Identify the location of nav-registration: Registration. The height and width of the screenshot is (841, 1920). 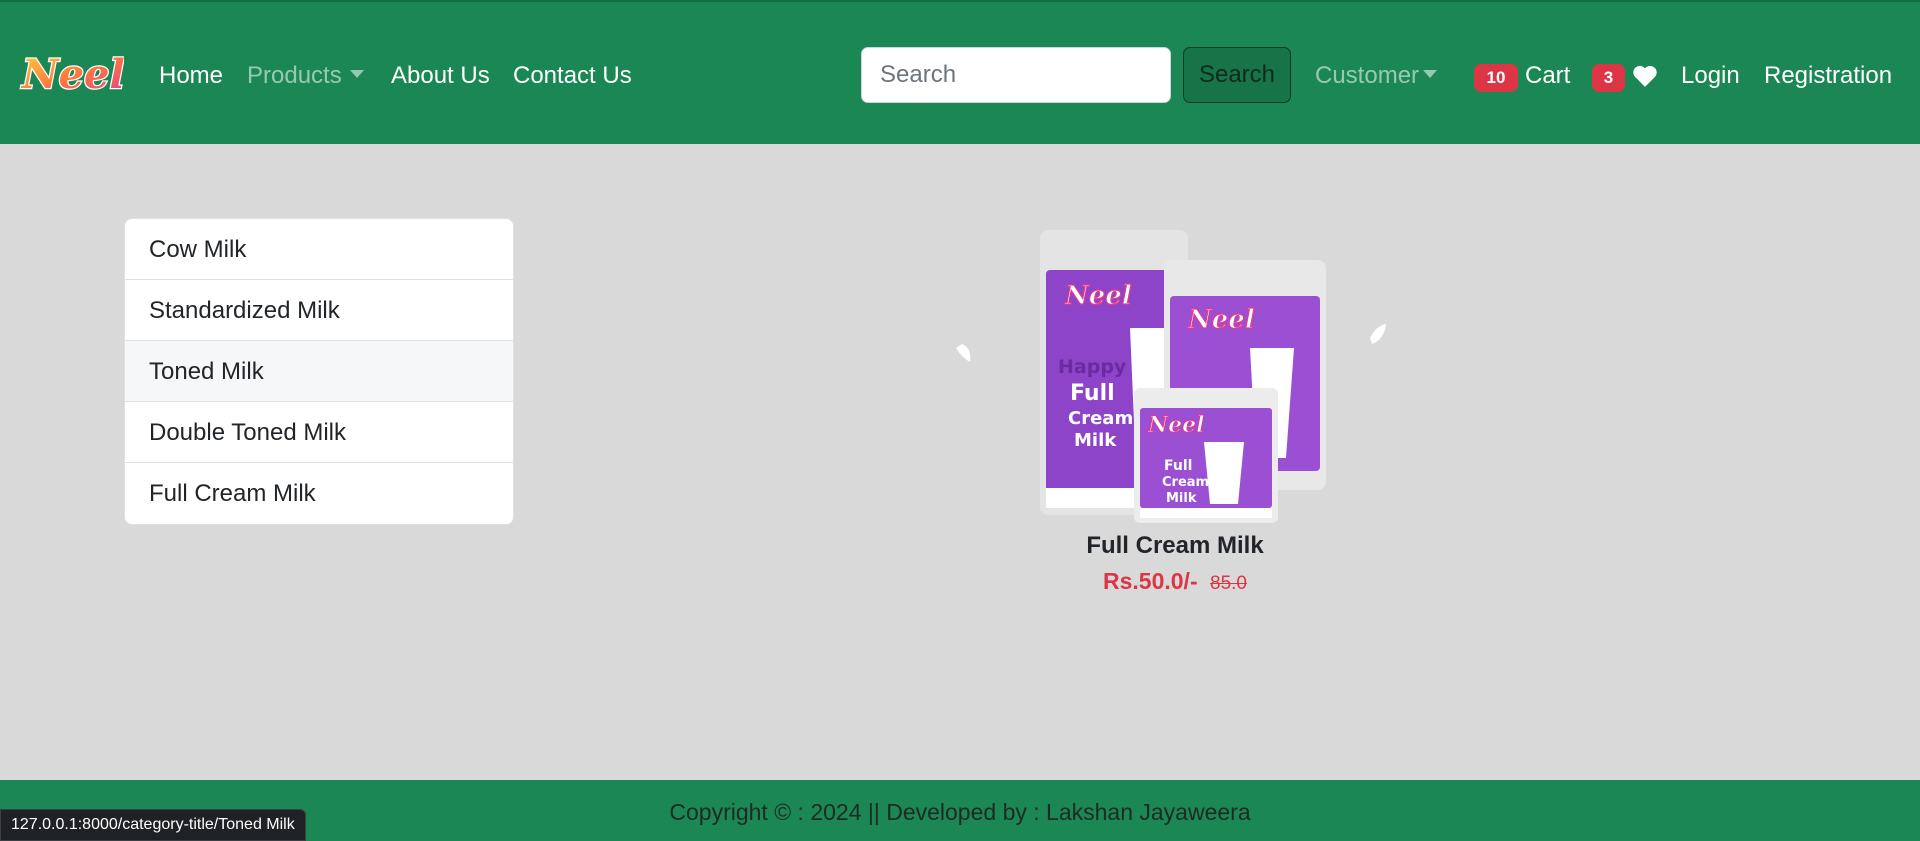
(1828, 76).